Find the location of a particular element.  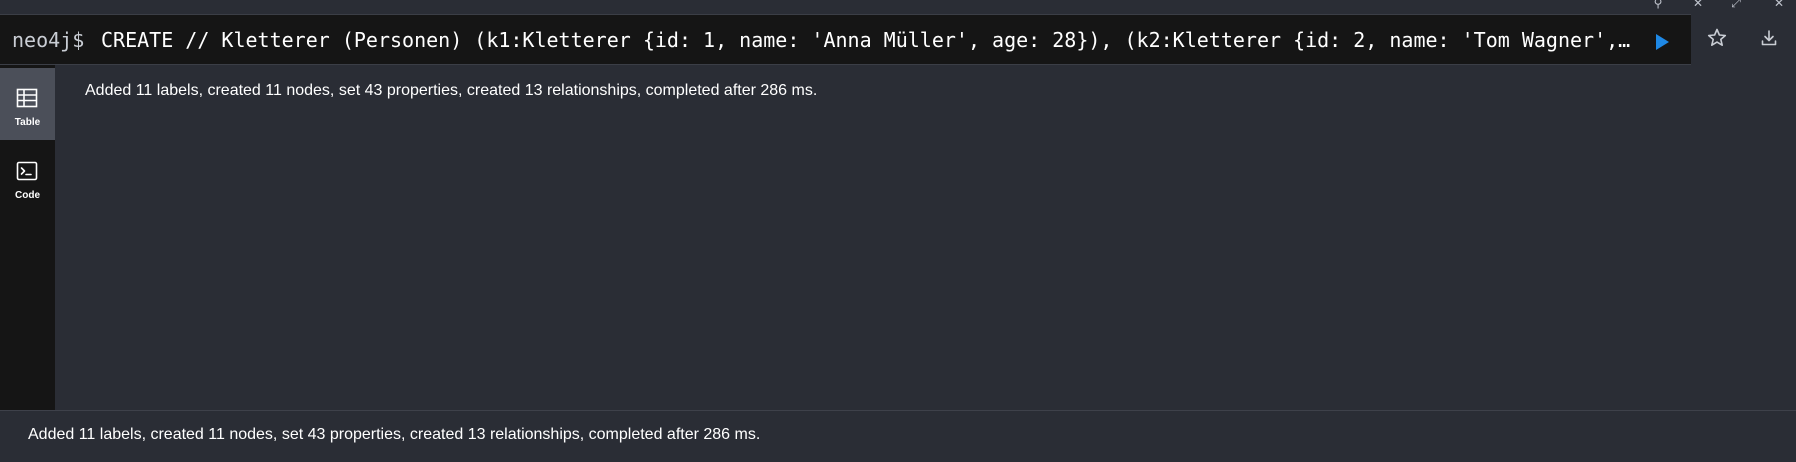

table-icon is located at coordinates (27, 98).